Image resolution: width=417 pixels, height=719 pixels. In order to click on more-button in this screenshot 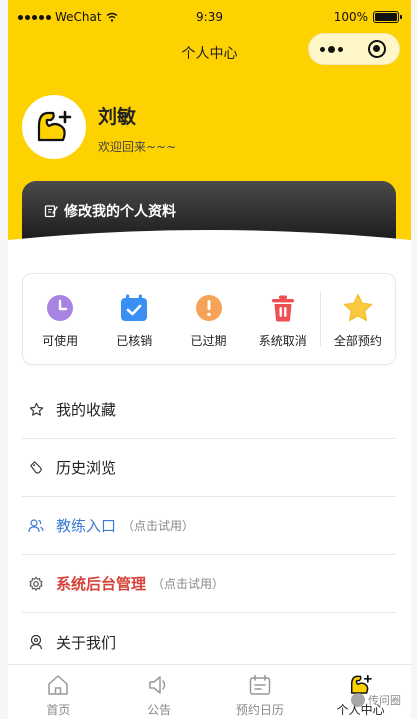, I will do `click(331, 49)`.